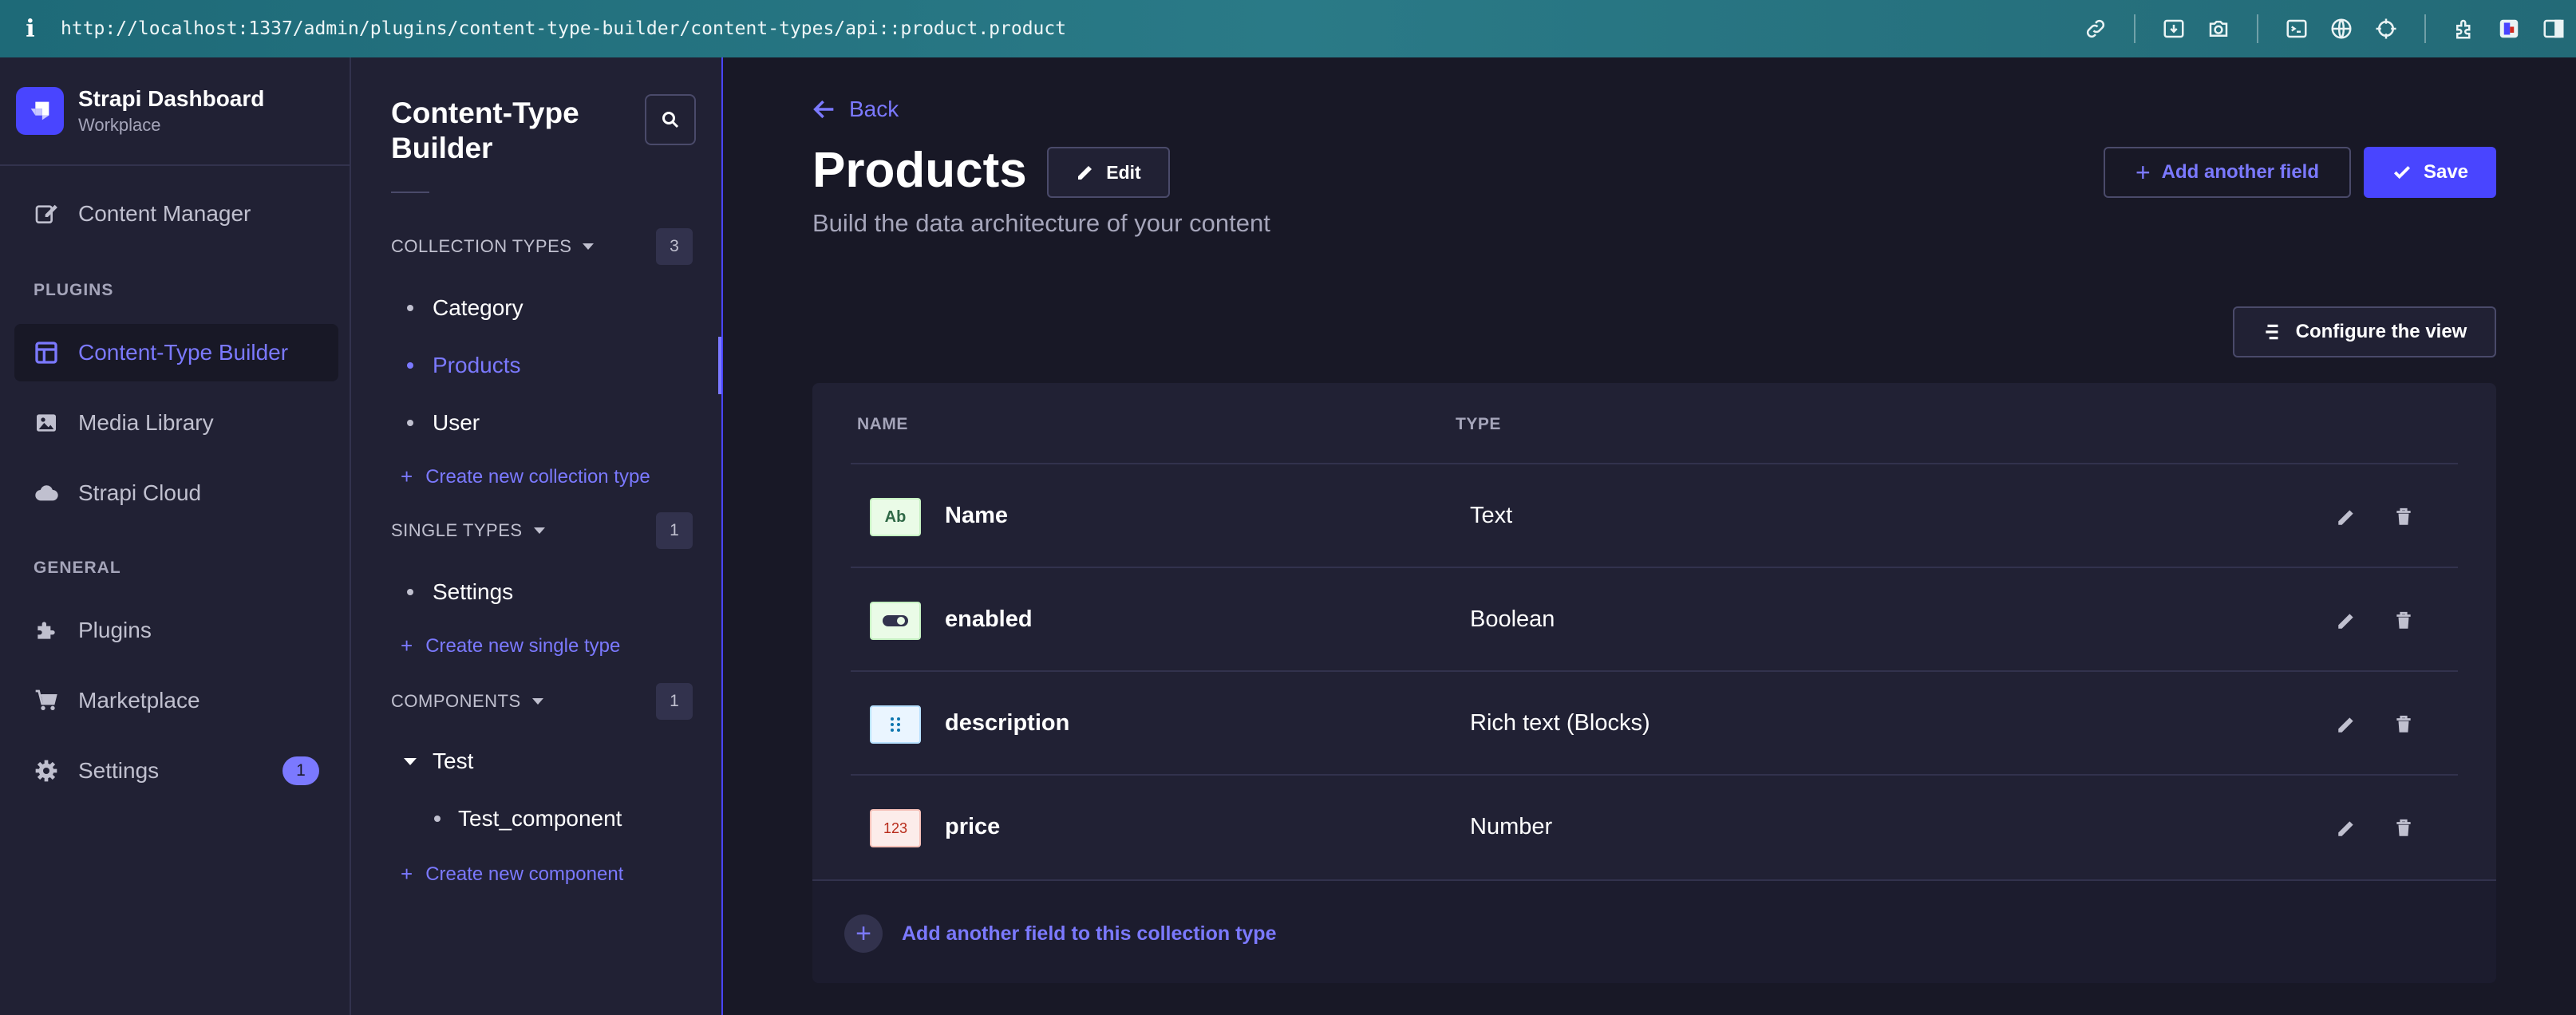 Image resolution: width=2576 pixels, height=1015 pixels. I want to click on nav-label: Content Manager, so click(164, 213).